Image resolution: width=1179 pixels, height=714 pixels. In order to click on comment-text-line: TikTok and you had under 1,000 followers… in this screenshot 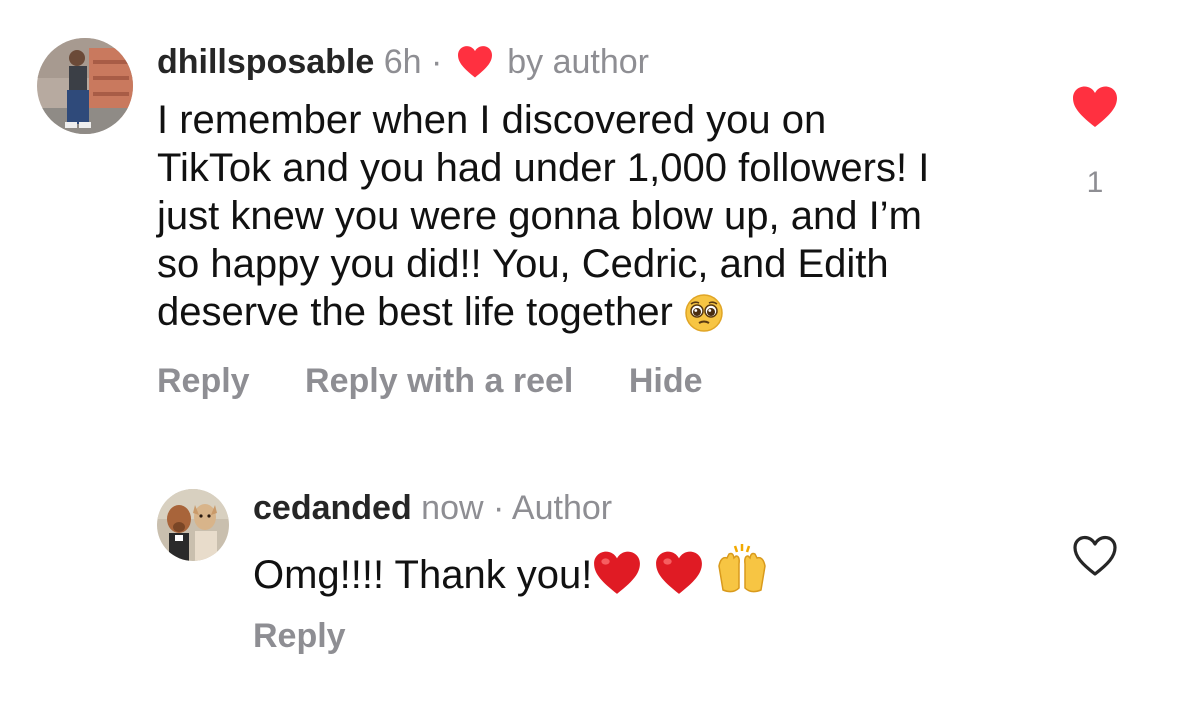, I will do `click(543, 168)`.